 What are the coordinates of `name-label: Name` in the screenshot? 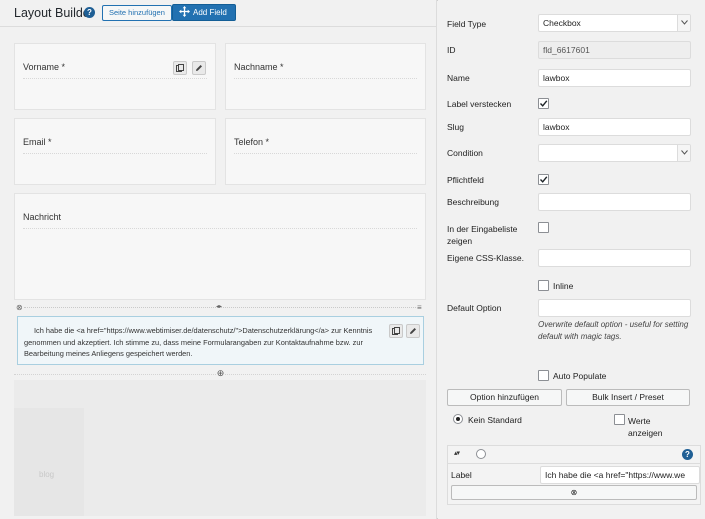 It's located at (458, 78).